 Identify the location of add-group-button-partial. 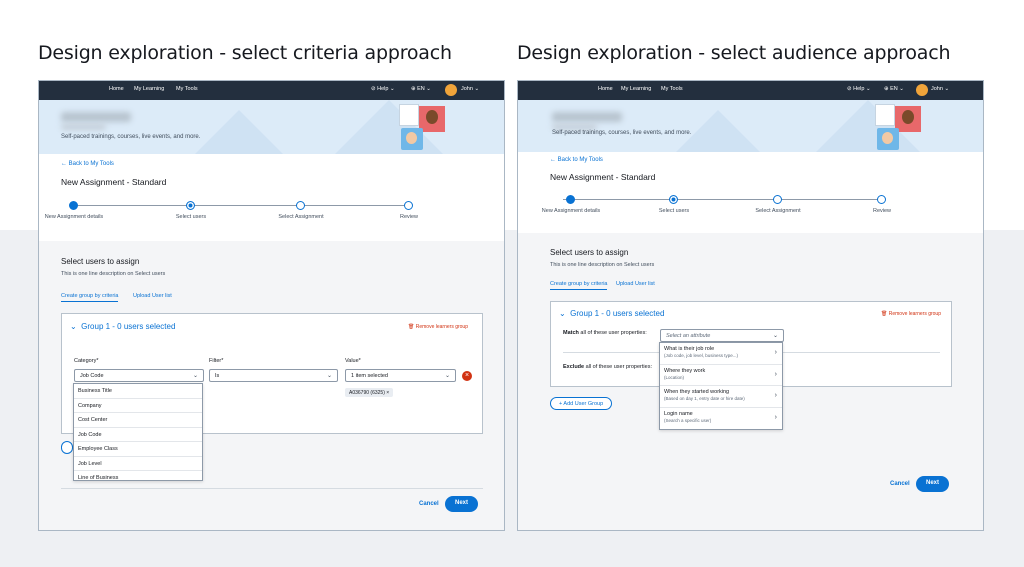
(67, 447).